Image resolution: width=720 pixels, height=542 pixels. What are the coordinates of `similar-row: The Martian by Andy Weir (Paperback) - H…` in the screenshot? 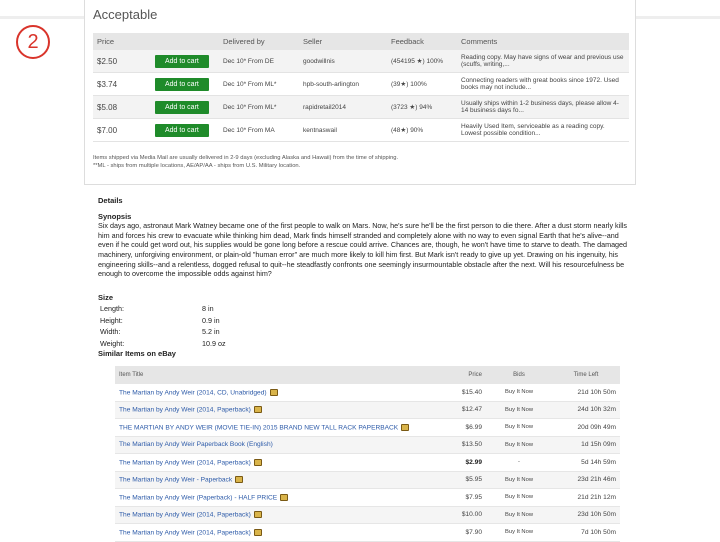 It's located at (367, 497).